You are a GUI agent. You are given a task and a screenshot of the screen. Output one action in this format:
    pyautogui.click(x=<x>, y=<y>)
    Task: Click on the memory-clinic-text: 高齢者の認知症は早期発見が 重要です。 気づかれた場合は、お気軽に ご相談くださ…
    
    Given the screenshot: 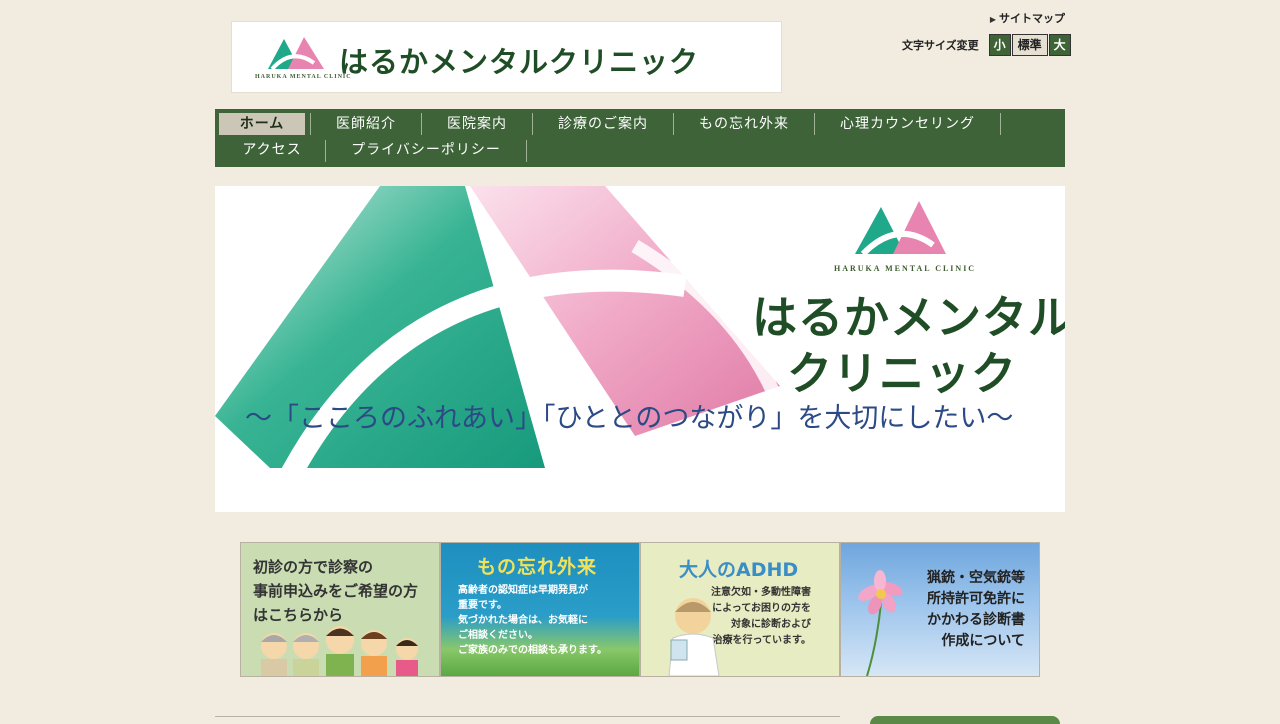 What is the action you would take?
    pyautogui.click(x=532, y=620)
    